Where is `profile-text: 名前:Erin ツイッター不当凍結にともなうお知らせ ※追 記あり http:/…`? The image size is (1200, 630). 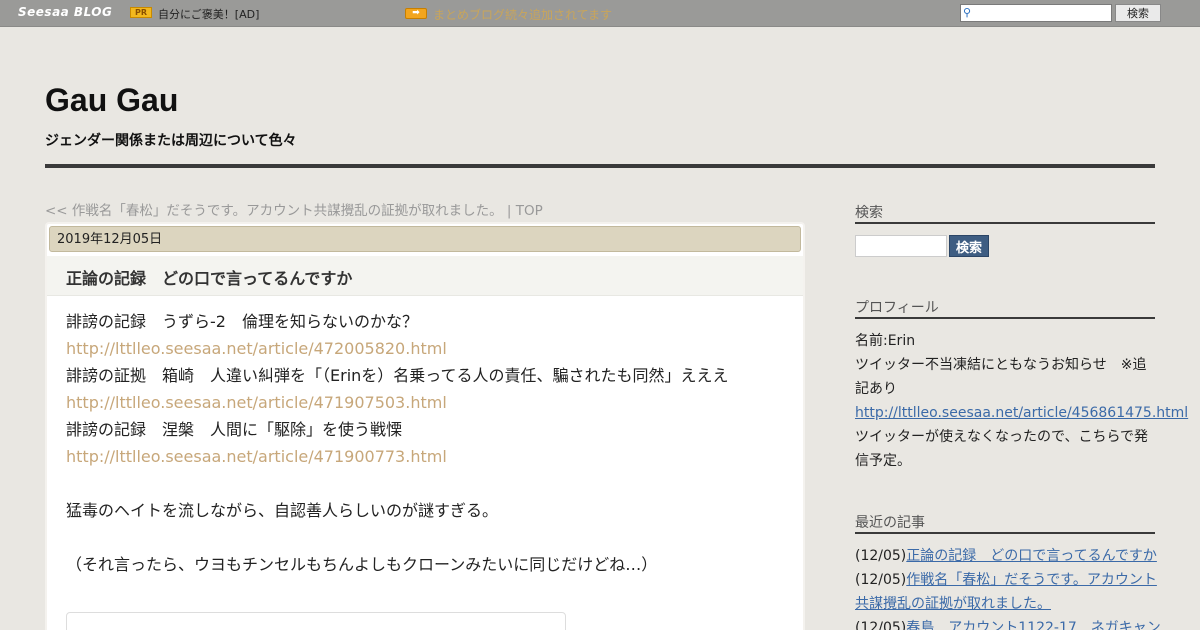
profile-text: 名前:Erin ツイッター不当凍結にともなうお知らせ ※追 記あり http:/… is located at coordinates (1021, 401).